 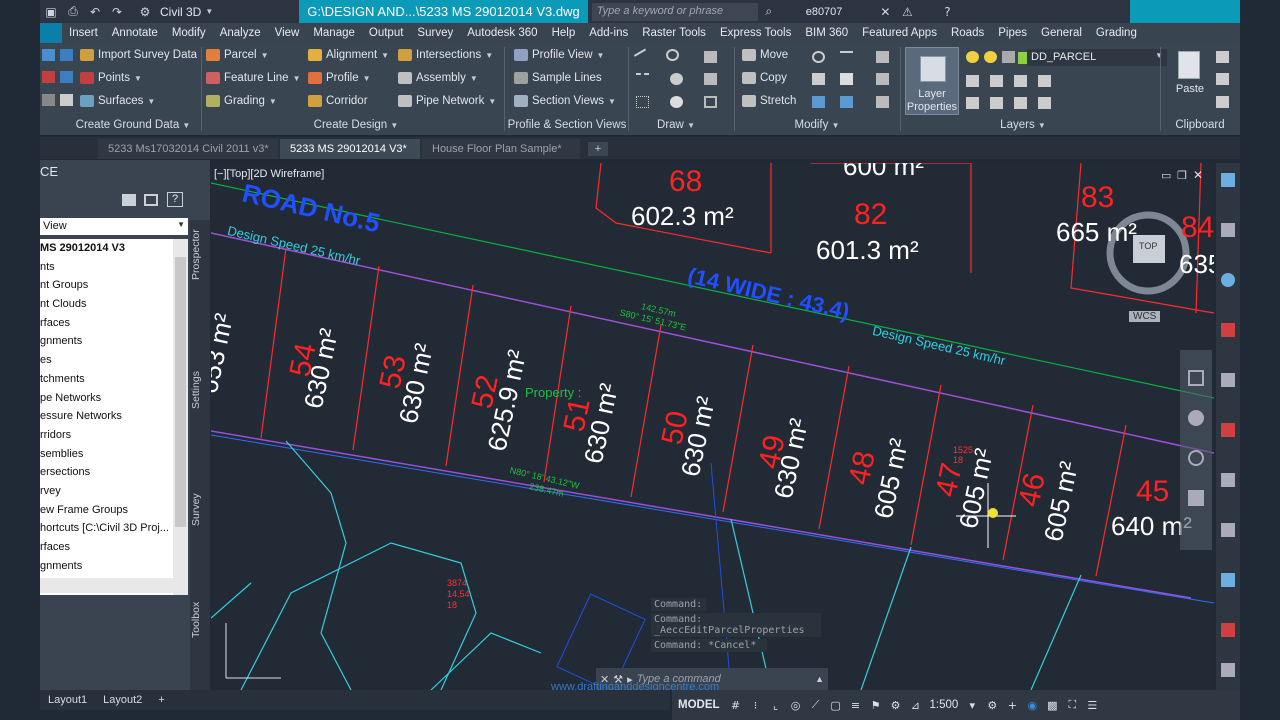 I want to click on tab-roads: Roads, so click(x=967, y=33).